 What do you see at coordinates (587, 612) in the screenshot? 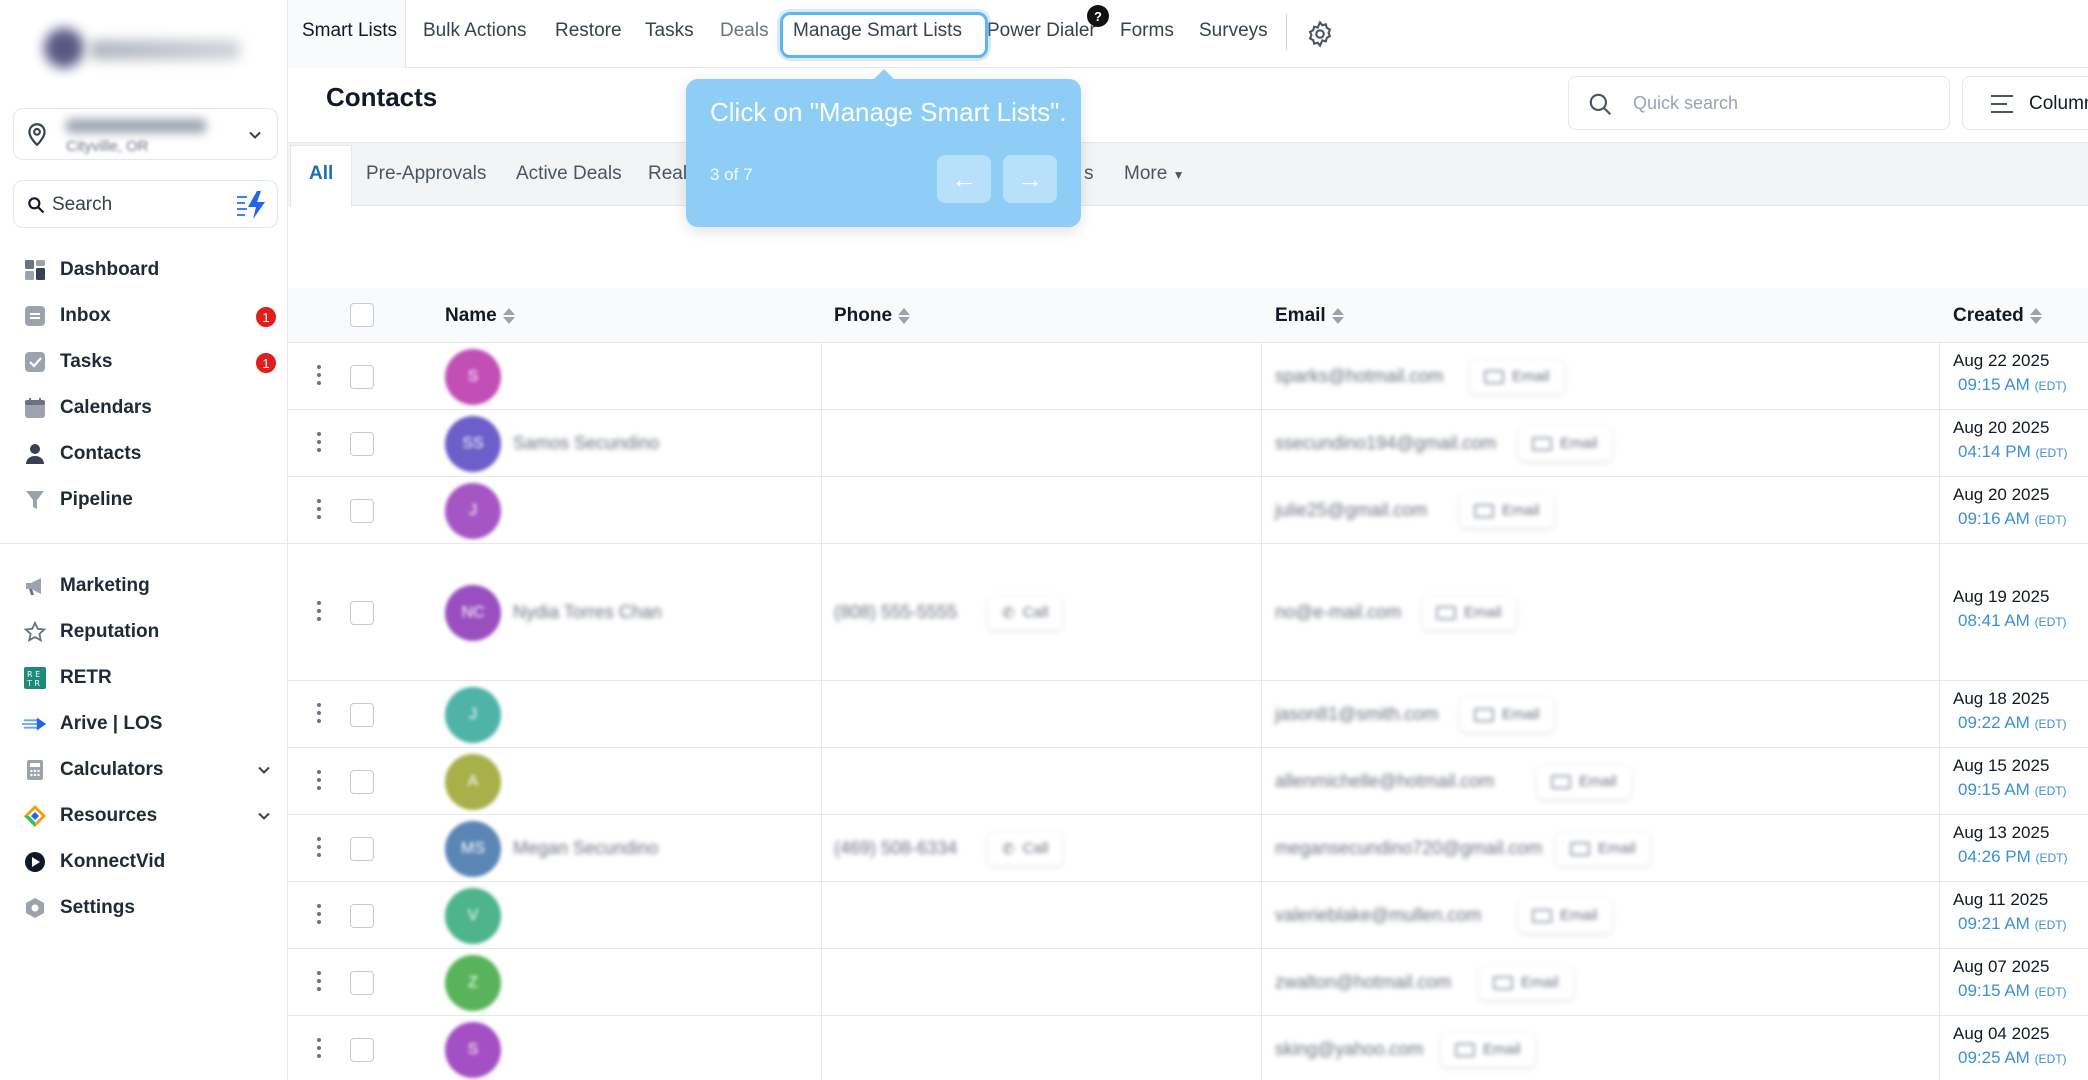
I see `contact-name: Nydia Torres Chan` at bounding box center [587, 612].